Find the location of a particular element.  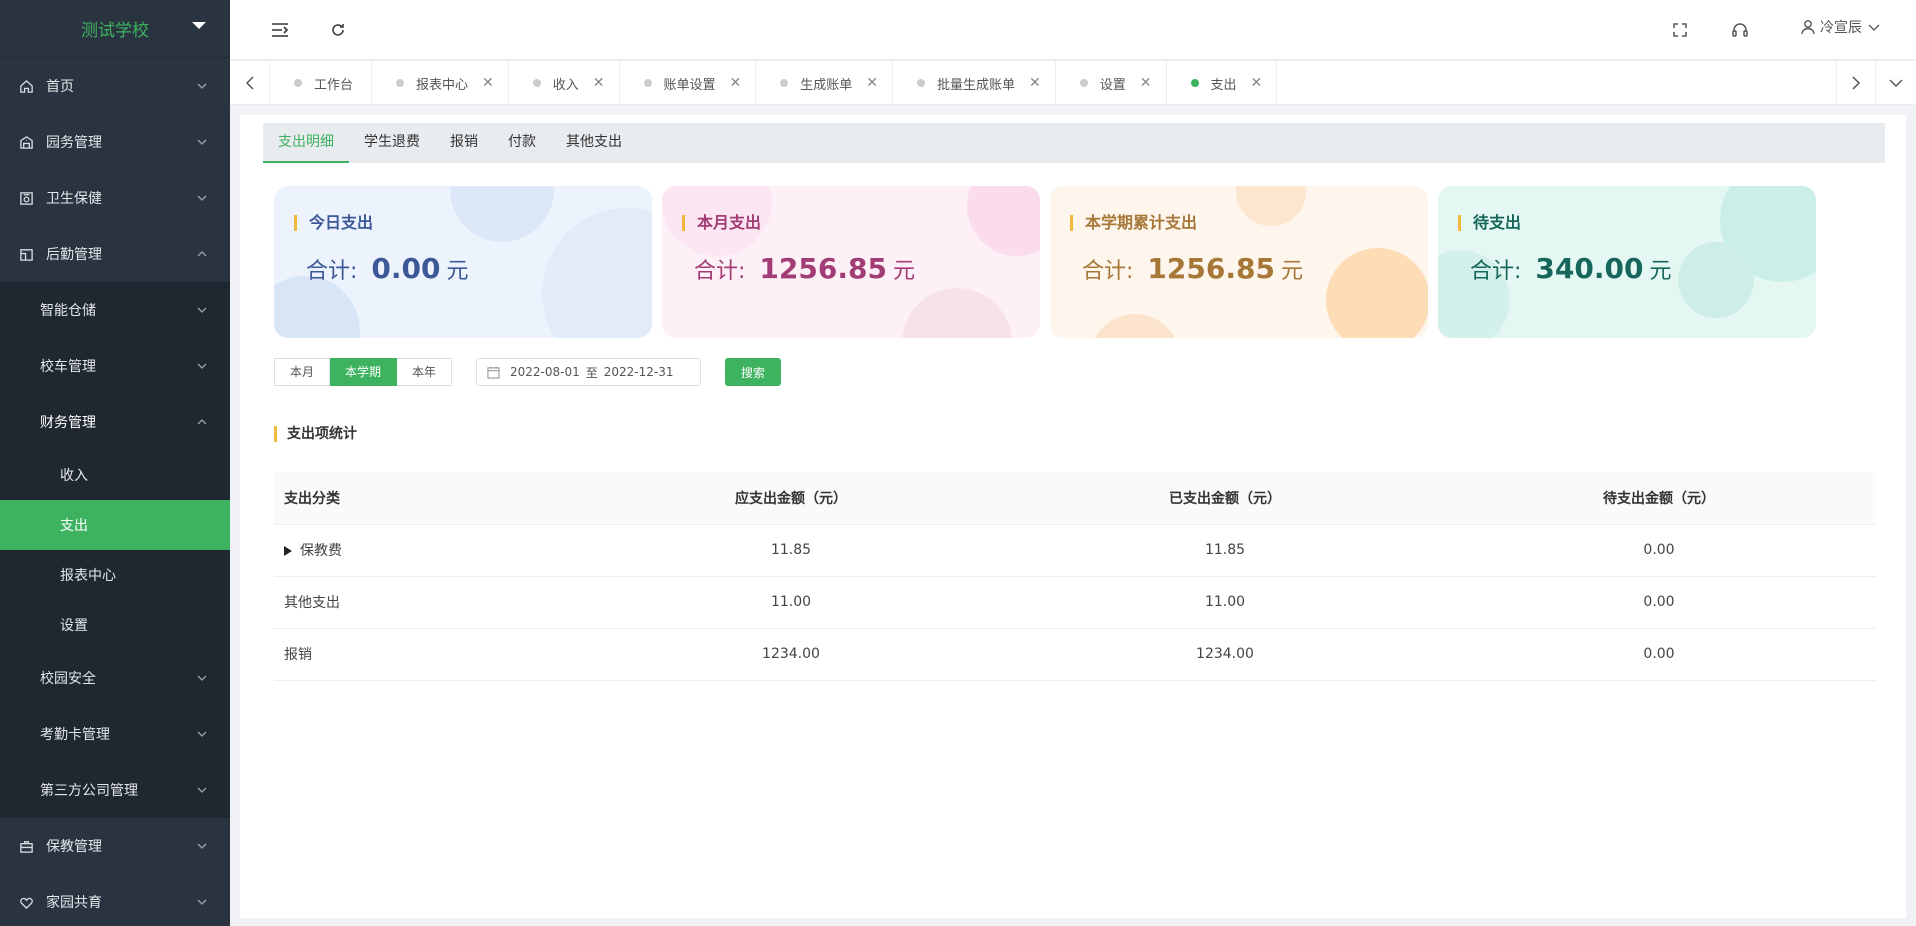

decor-bubble is located at coordinates (1716, 280).